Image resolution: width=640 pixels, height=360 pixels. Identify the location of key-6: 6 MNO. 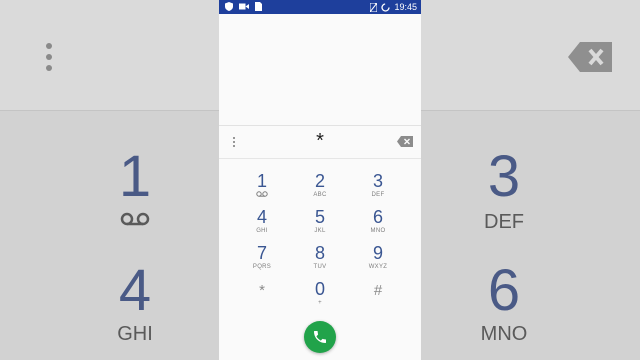
(378, 224).